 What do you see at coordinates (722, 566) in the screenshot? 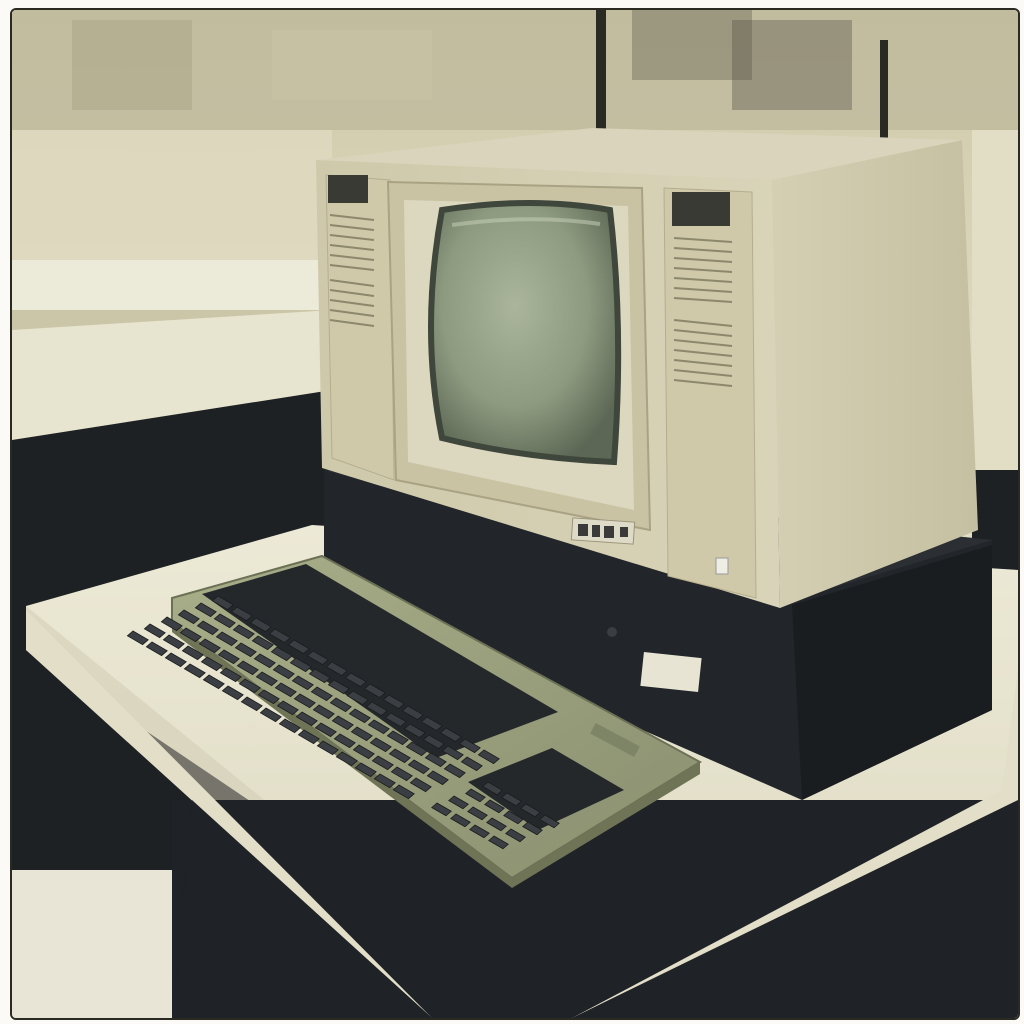
I see `power-button` at bounding box center [722, 566].